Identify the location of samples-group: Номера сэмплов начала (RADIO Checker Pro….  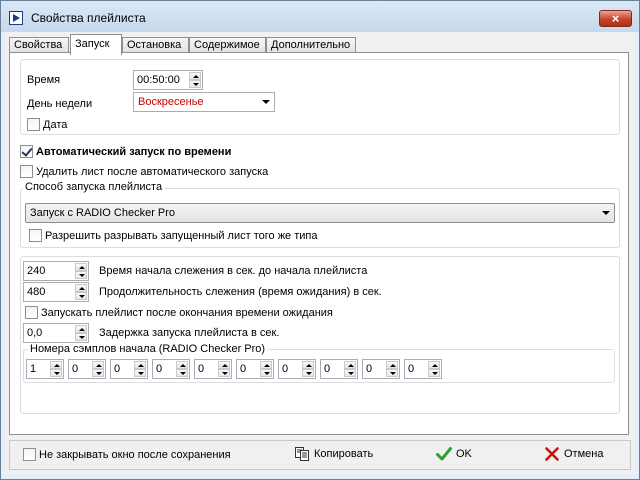
(319, 363).